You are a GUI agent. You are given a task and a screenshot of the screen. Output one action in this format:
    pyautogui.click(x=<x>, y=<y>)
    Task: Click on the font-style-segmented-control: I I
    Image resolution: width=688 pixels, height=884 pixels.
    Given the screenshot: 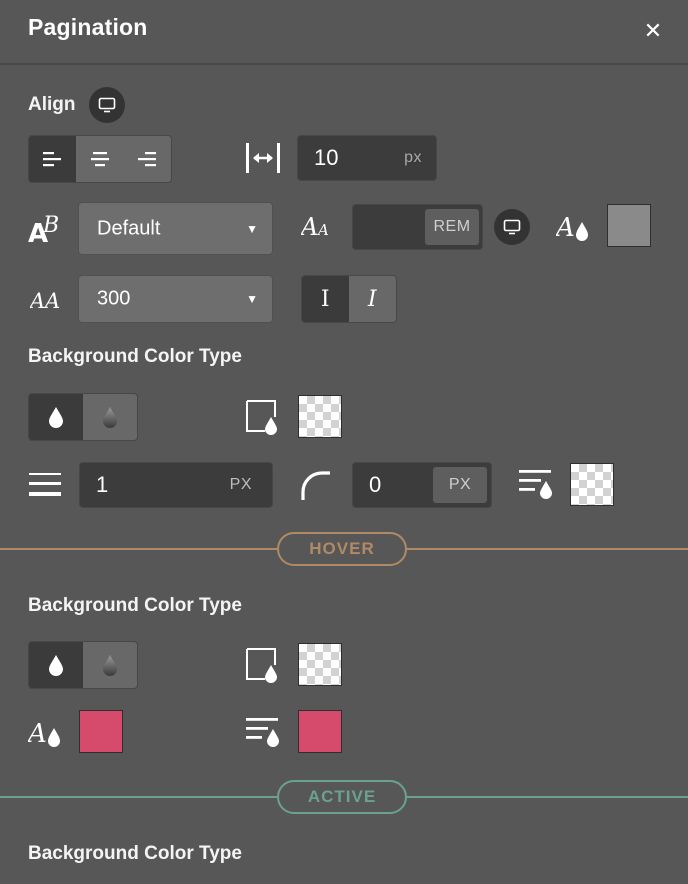 What is the action you would take?
    pyautogui.click(x=349, y=299)
    